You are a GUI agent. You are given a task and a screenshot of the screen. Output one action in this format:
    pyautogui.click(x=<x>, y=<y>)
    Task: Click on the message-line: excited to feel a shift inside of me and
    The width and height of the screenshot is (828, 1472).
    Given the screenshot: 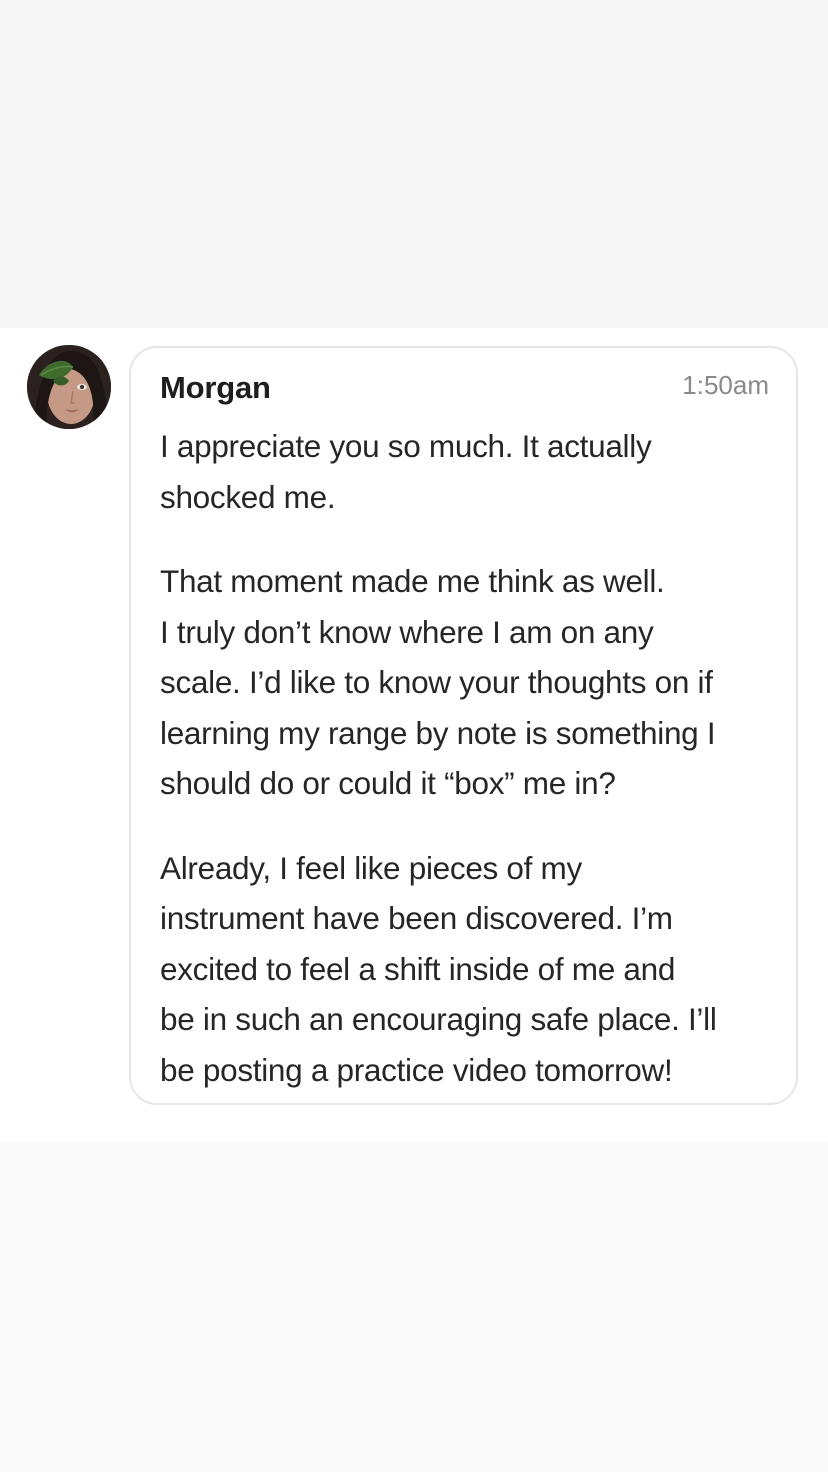 What is the action you would take?
    pyautogui.click(x=418, y=968)
    